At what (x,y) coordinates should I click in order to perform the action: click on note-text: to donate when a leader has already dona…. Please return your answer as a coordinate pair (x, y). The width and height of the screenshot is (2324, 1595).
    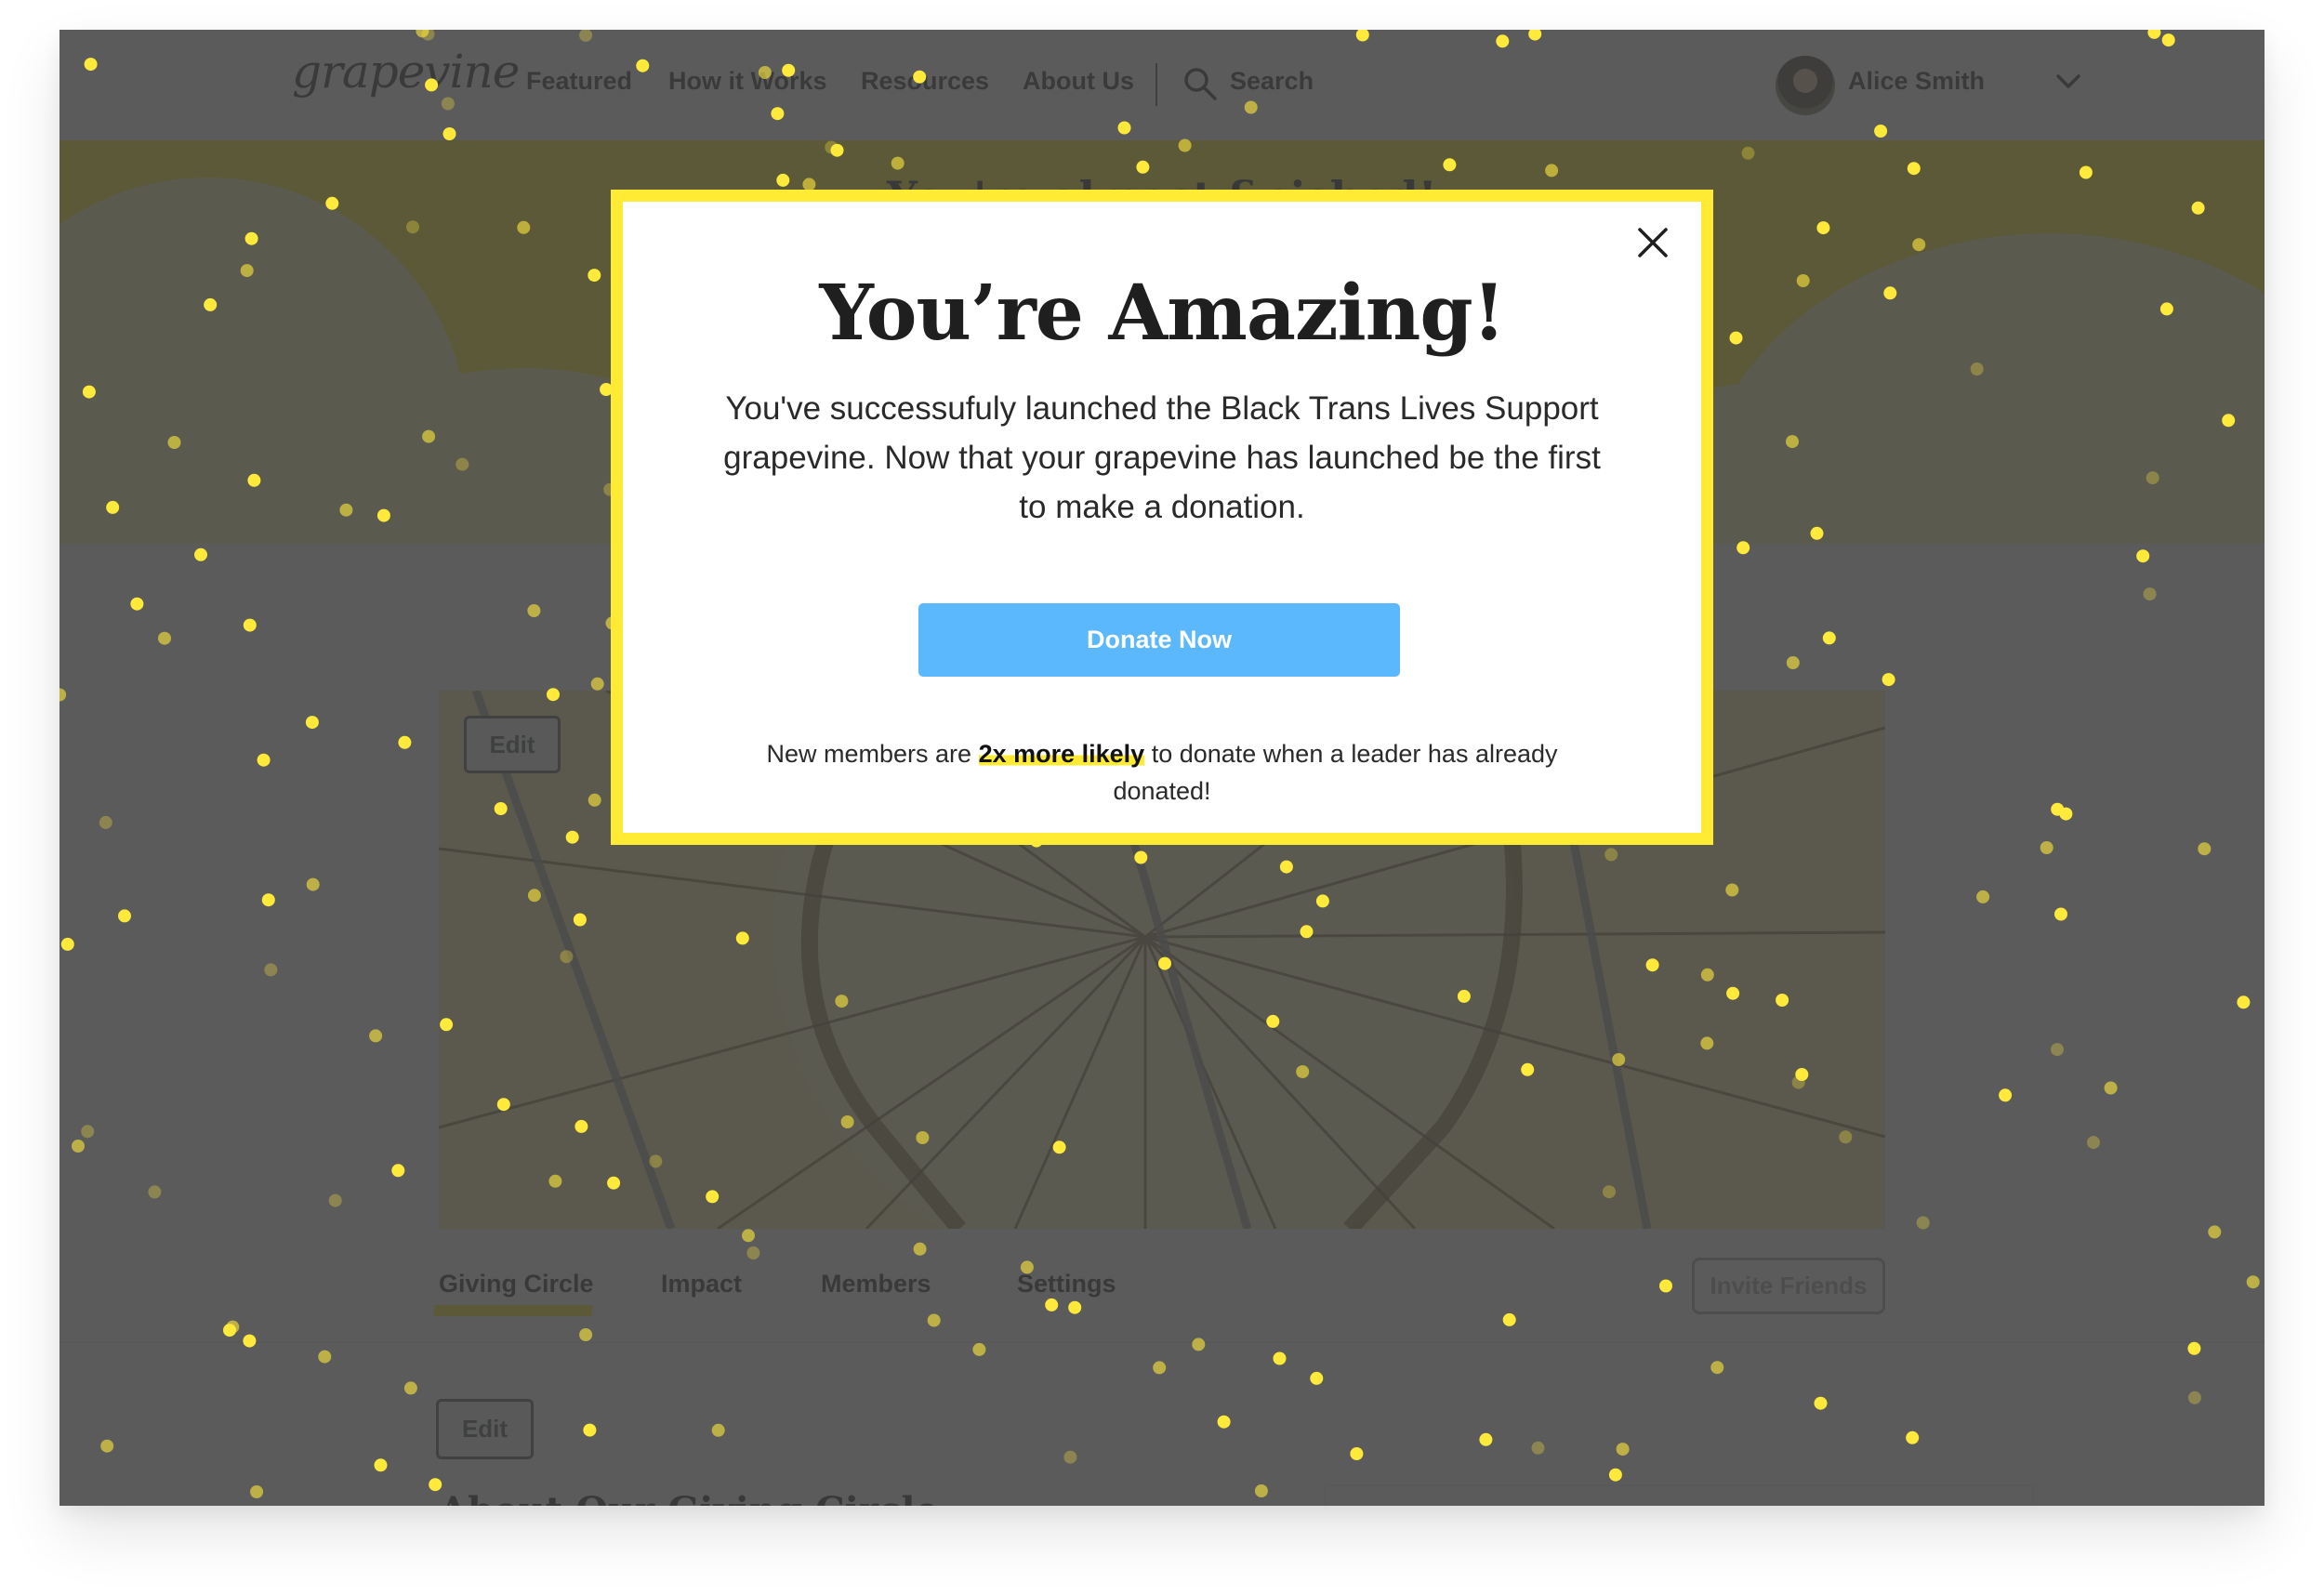
    Looking at the image, I should click on (1335, 772).